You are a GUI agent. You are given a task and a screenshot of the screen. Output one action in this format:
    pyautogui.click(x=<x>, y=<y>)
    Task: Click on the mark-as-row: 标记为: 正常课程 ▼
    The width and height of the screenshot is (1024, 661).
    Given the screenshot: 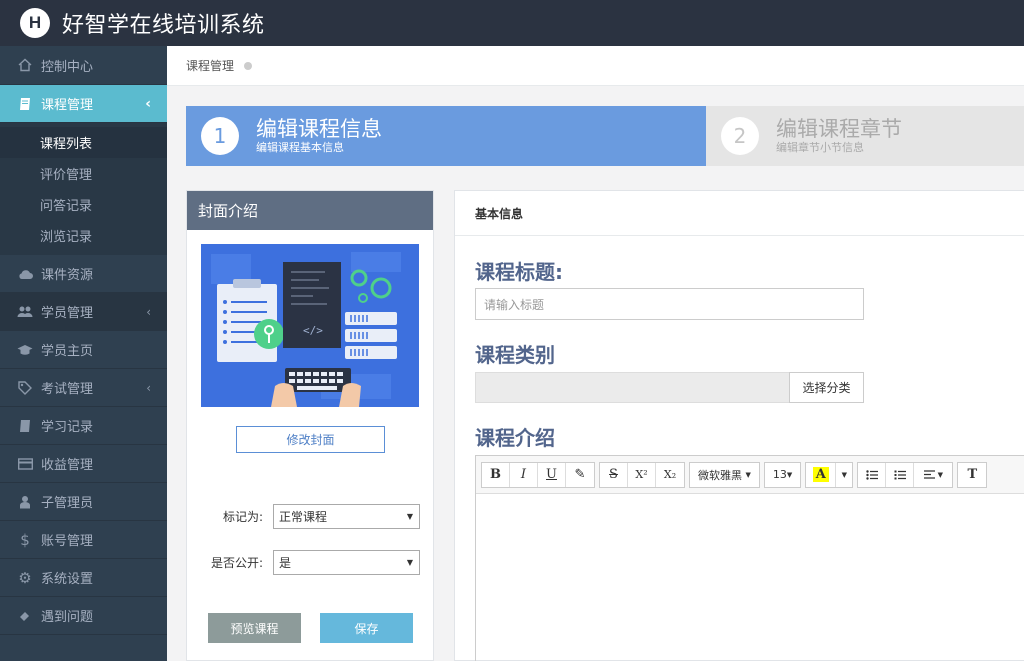 What is the action you would take?
    pyautogui.click(x=311, y=516)
    